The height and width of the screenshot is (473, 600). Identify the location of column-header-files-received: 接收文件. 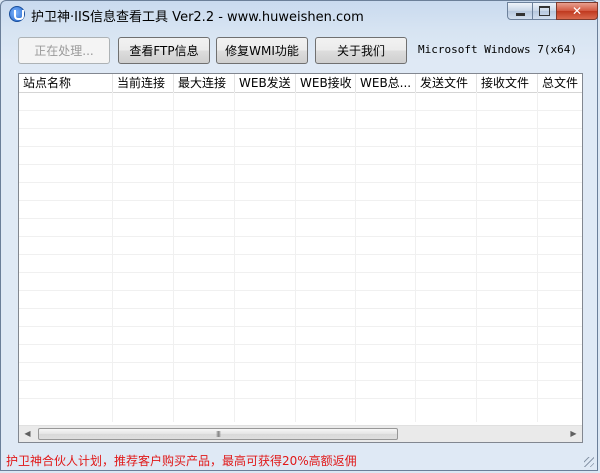
(507, 83).